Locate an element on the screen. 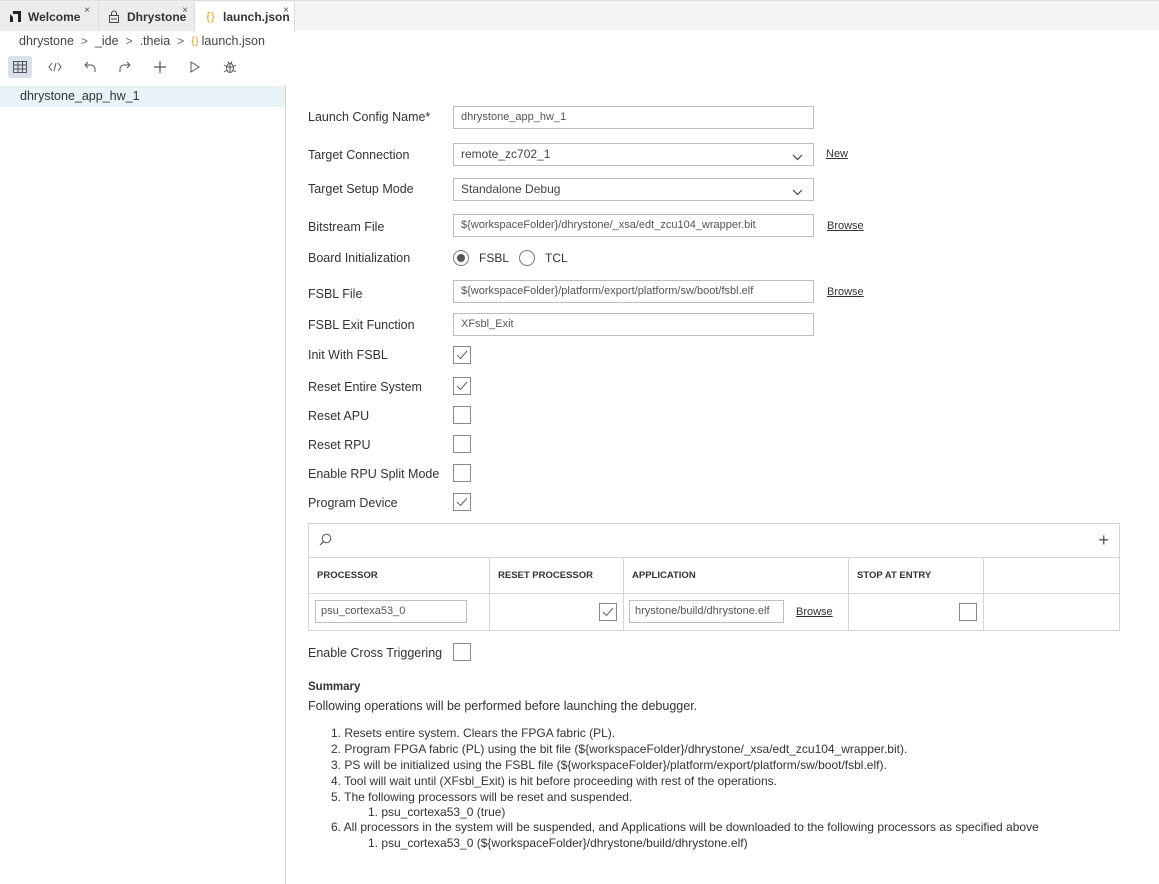 Image resolution: width=1159 pixels, height=884 pixels. reset-entire-system-label: Reset Entire System is located at coordinates (365, 387).